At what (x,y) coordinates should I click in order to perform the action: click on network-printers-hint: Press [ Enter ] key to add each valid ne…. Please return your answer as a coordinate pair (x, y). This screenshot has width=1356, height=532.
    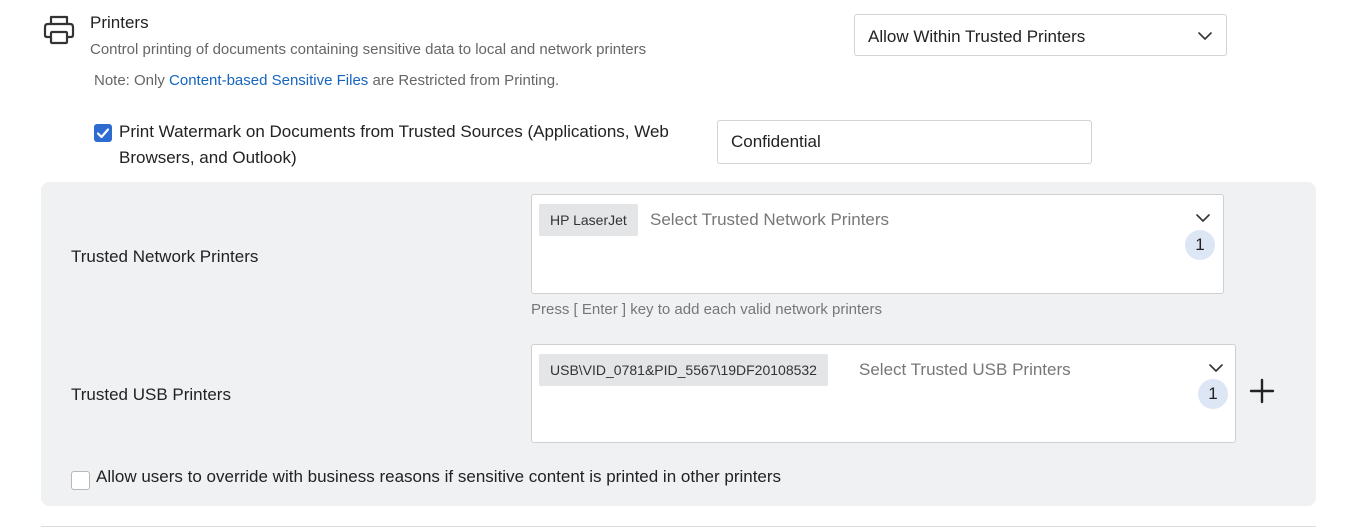
    Looking at the image, I should click on (706, 309).